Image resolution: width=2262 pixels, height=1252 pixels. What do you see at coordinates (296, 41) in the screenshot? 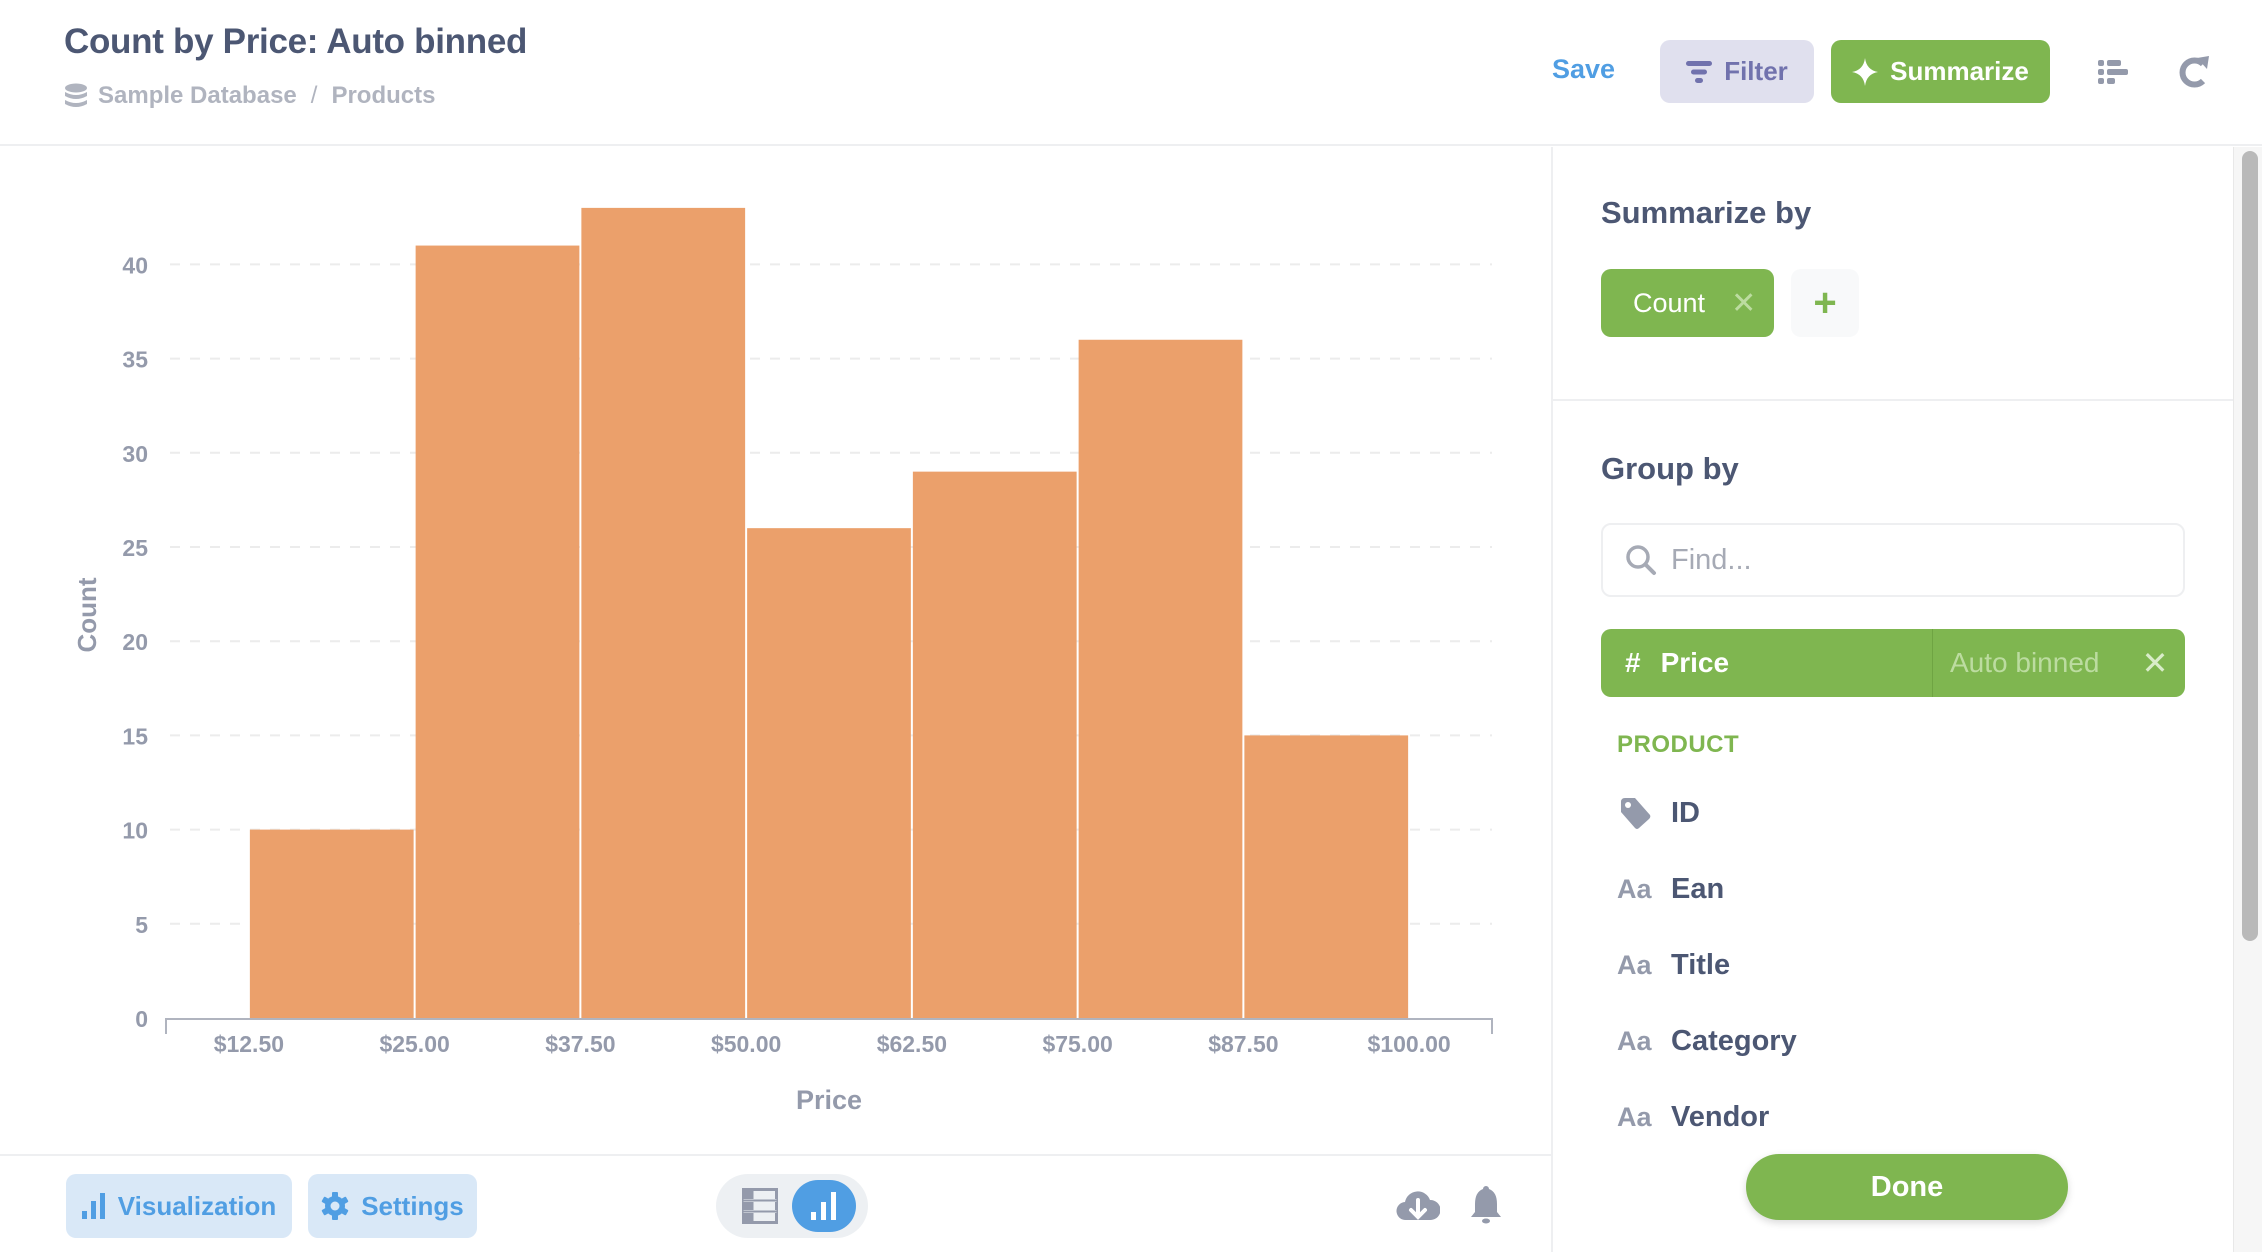
I see `page-title: Count by Price: Auto binned` at bounding box center [296, 41].